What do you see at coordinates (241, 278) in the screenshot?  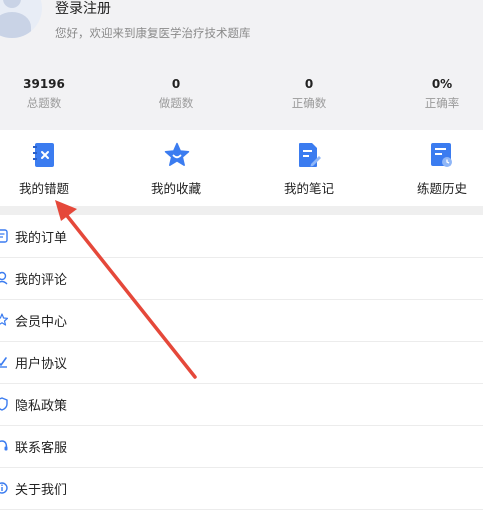 I see `menu-item-comments: 我的评论` at bounding box center [241, 278].